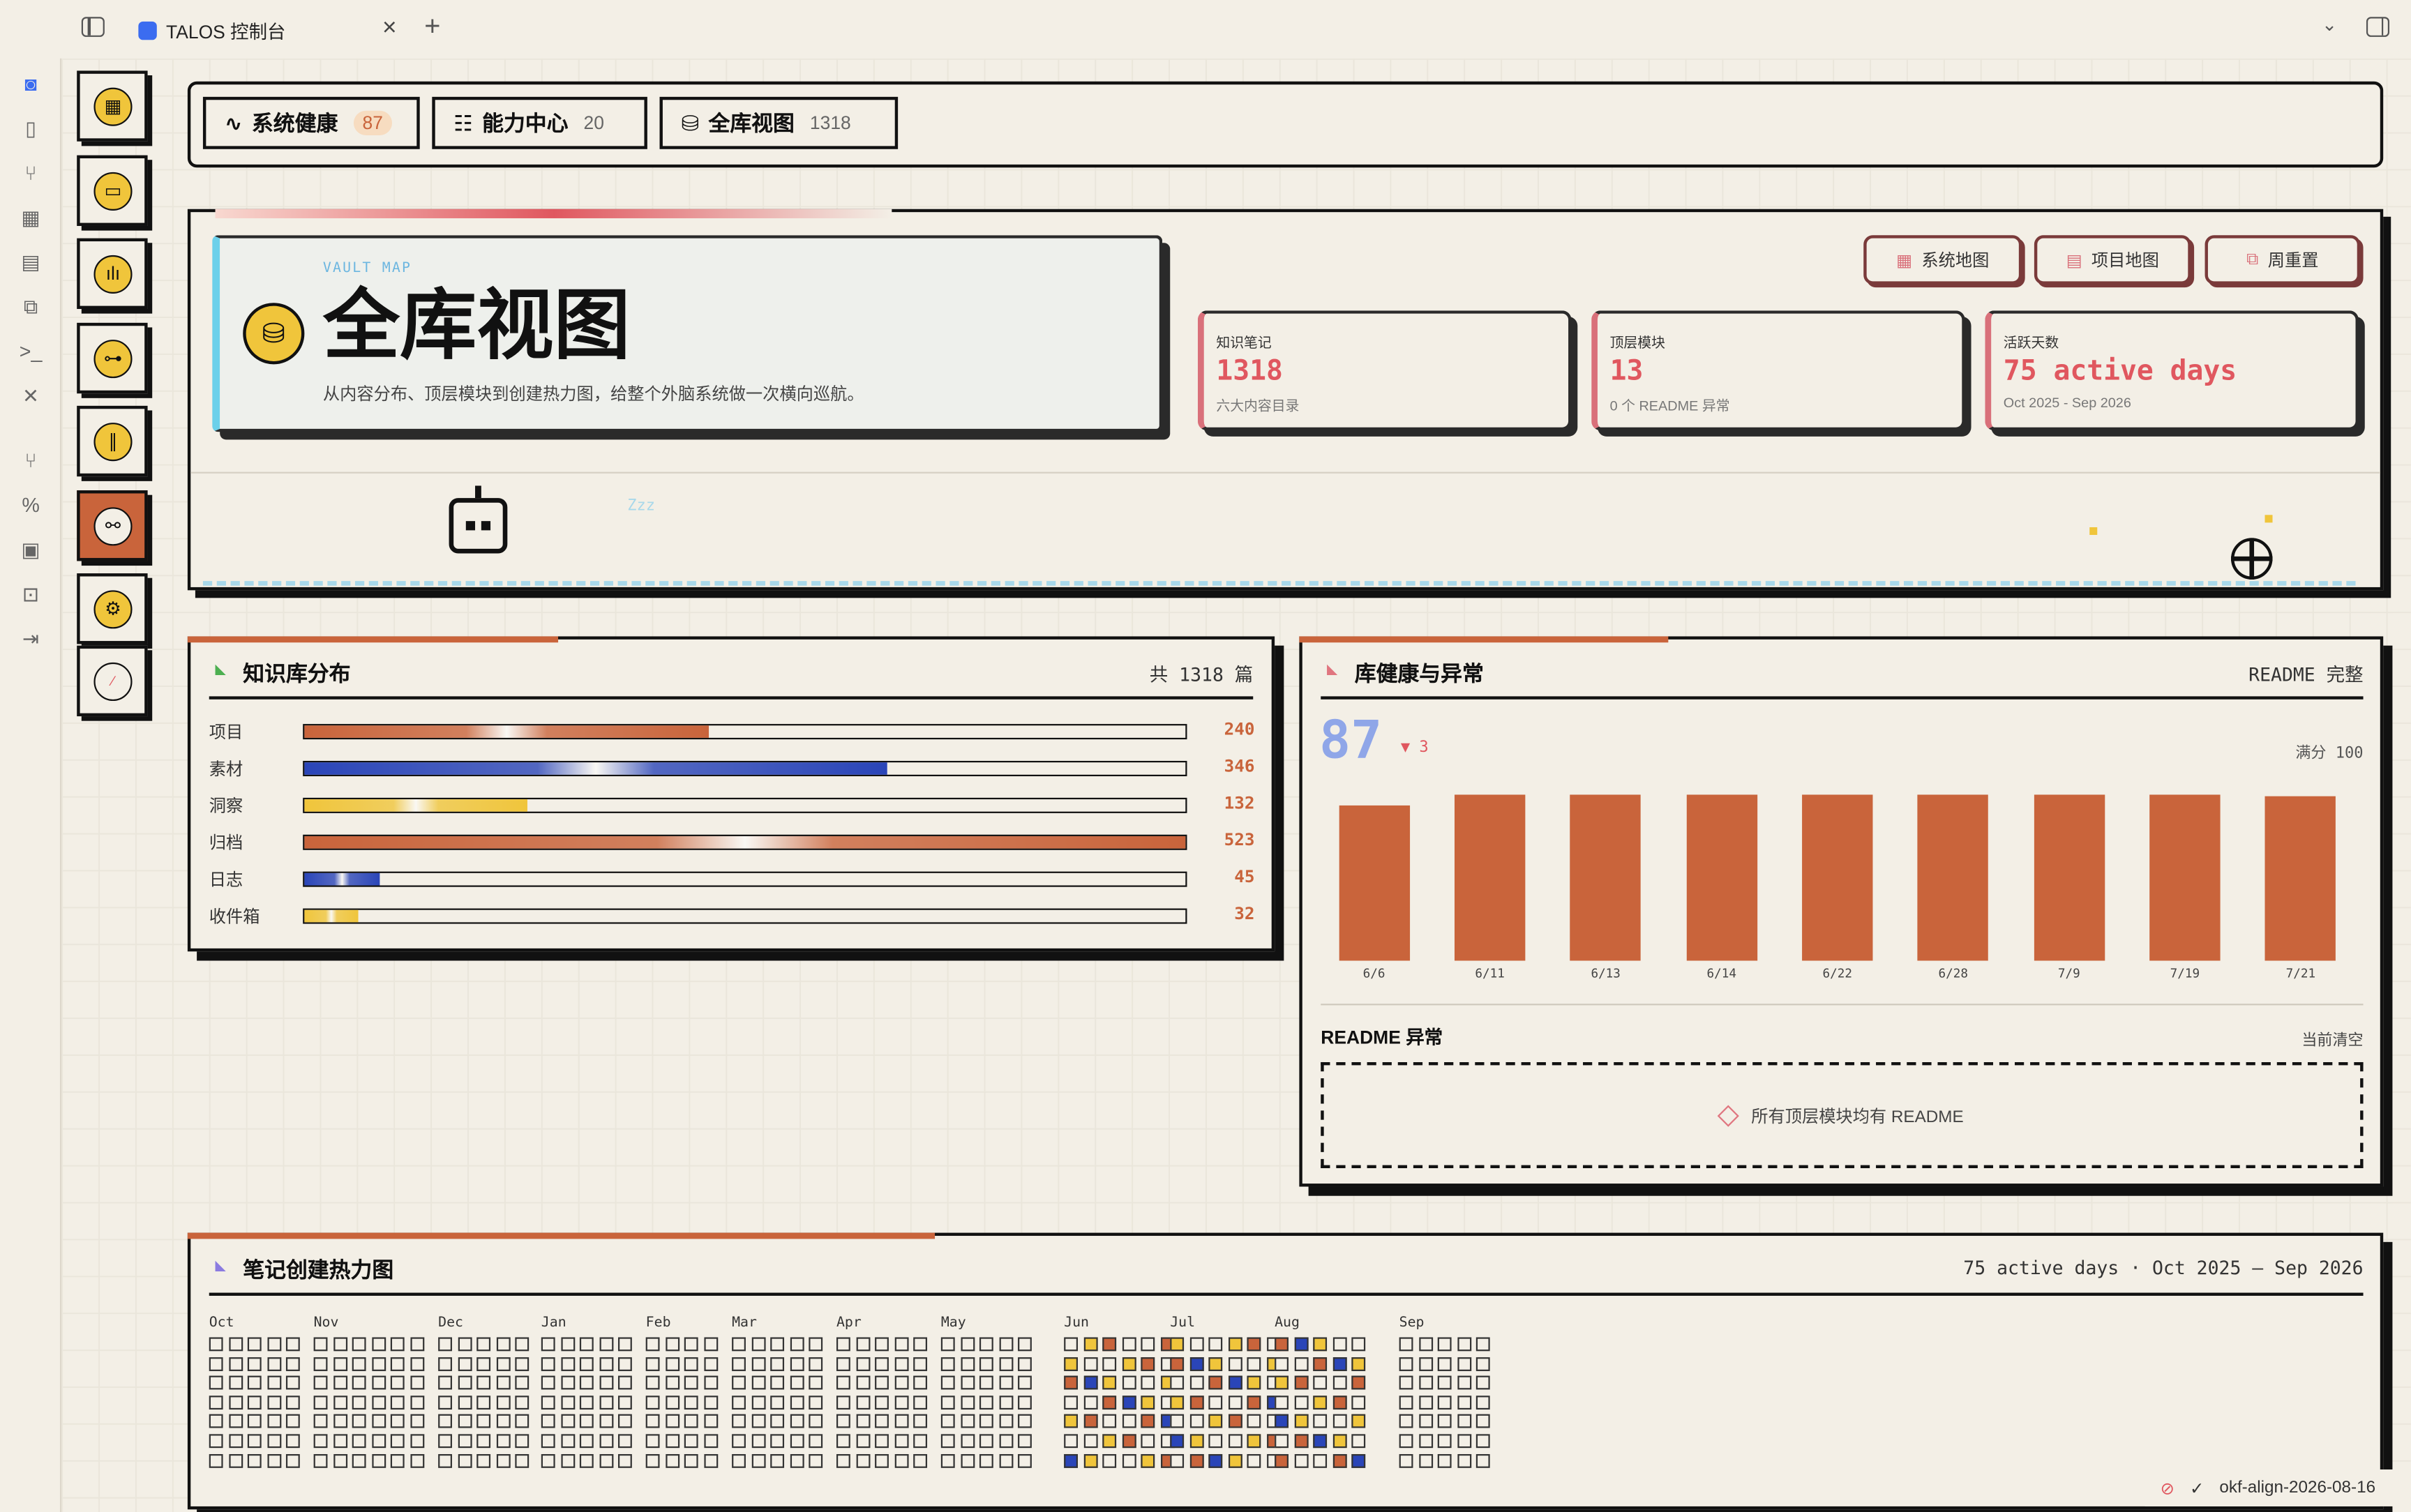 This screenshot has width=2411, height=1512. What do you see at coordinates (30, 505) in the screenshot?
I see `percent-icon: %` at bounding box center [30, 505].